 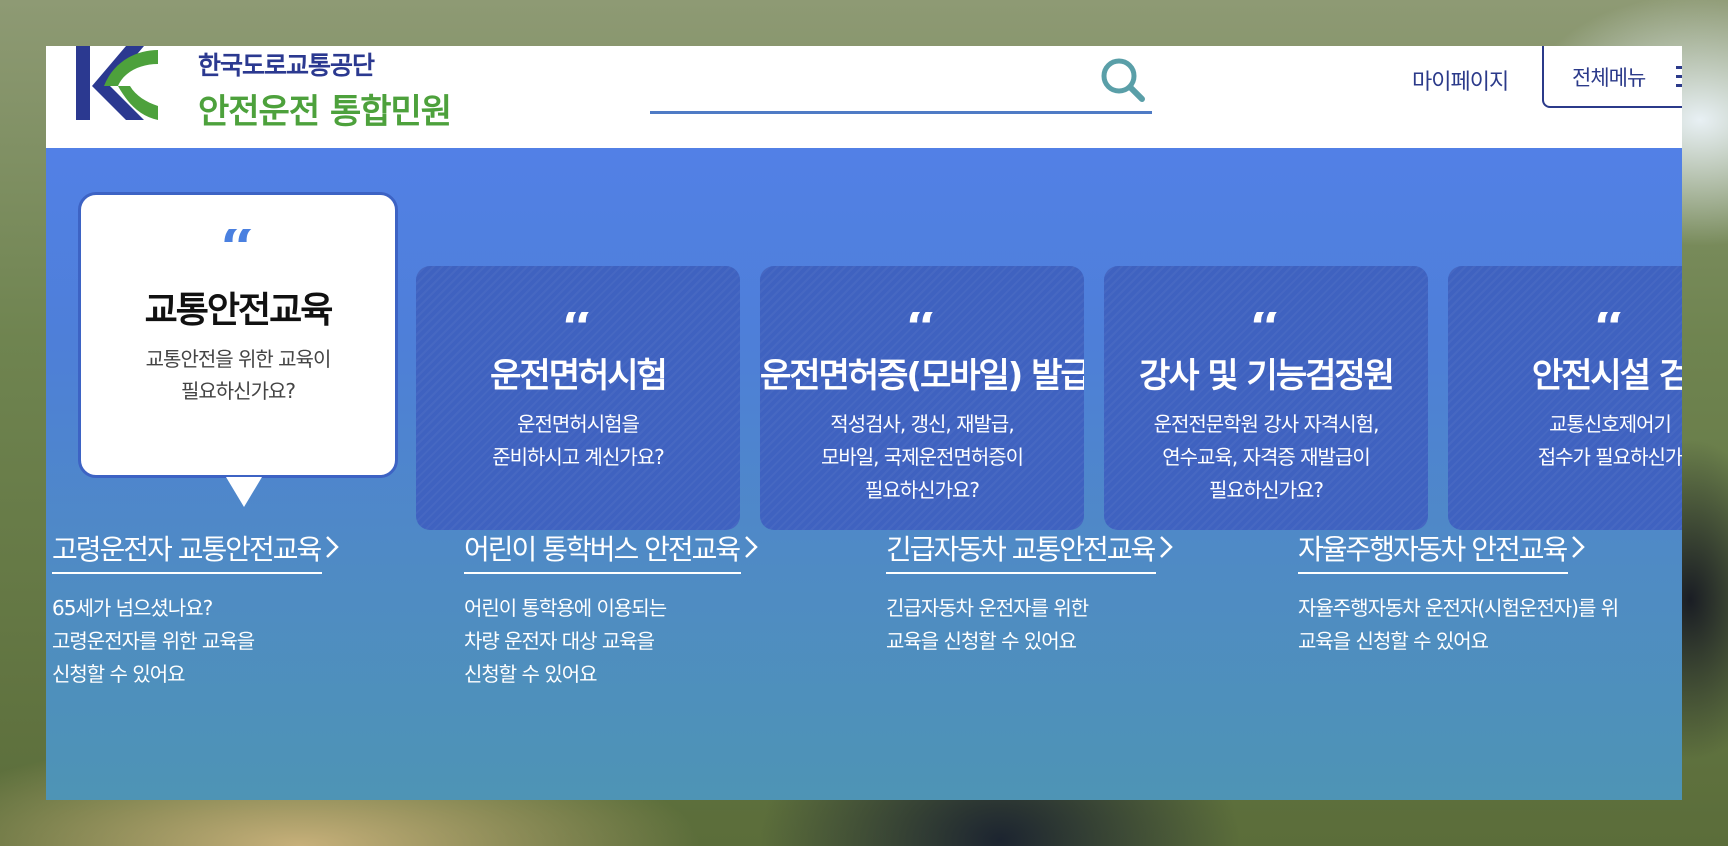 I want to click on card-desc: 교통신호제어기 접수가 필요하신가, so click(x=1609, y=440).